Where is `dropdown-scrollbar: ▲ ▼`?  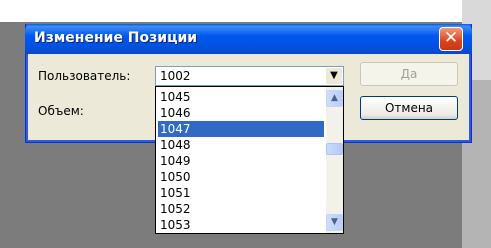
dropdown-scrollbar: ▲ ▼ is located at coordinates (334, 160).